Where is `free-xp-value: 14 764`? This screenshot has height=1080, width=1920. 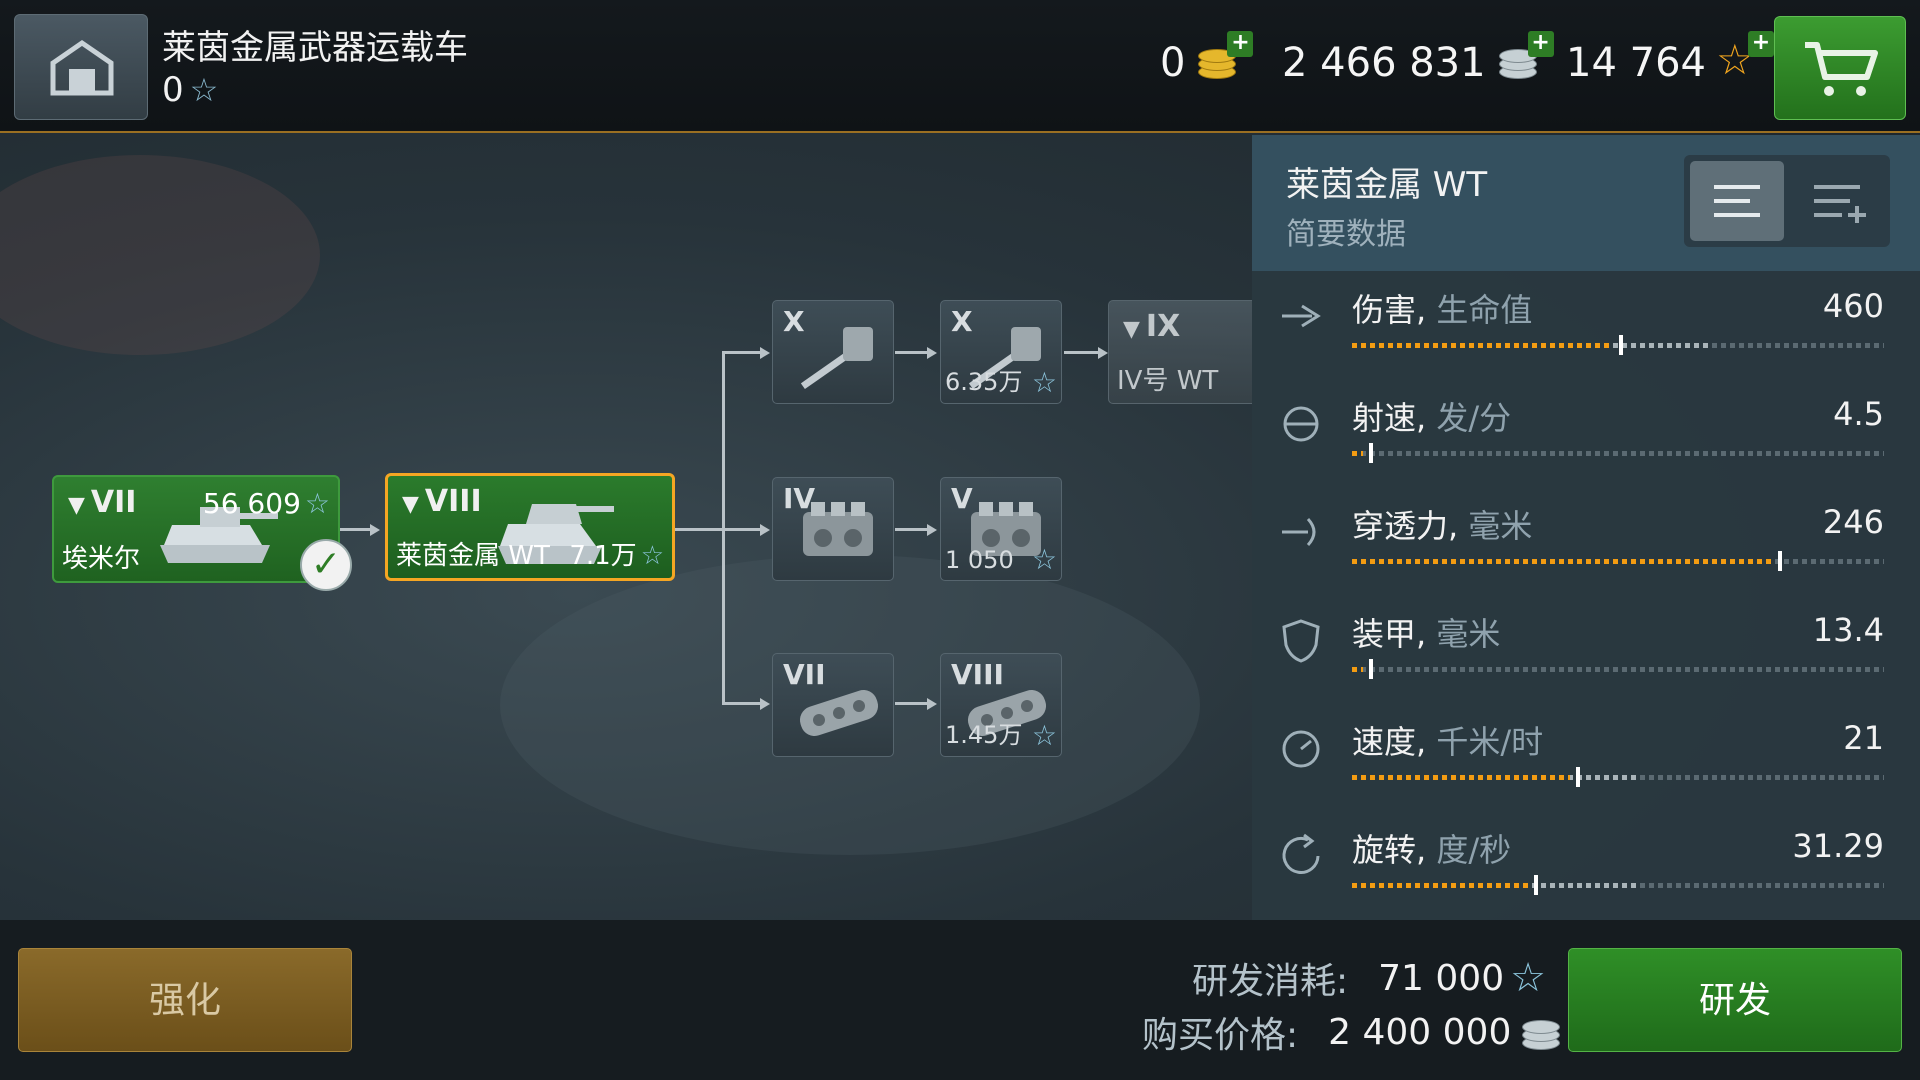 free-xp-value: 14 764 is located at coordinates (1636, 63).